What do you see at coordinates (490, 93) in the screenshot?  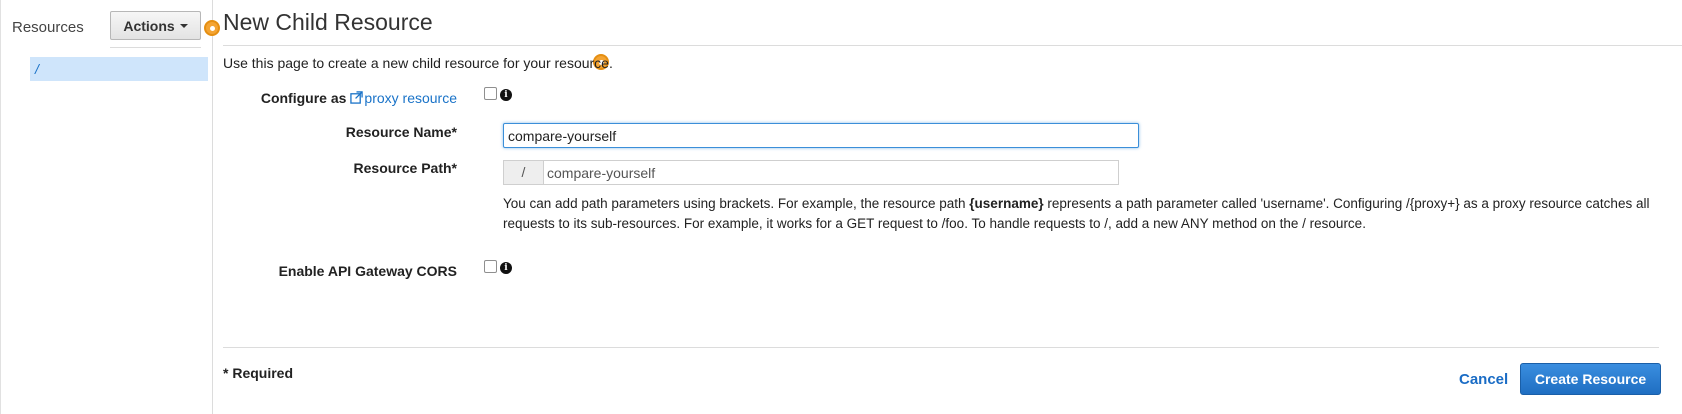 I see `proxy-resource-checkbox` at bounding box center [490, 93].